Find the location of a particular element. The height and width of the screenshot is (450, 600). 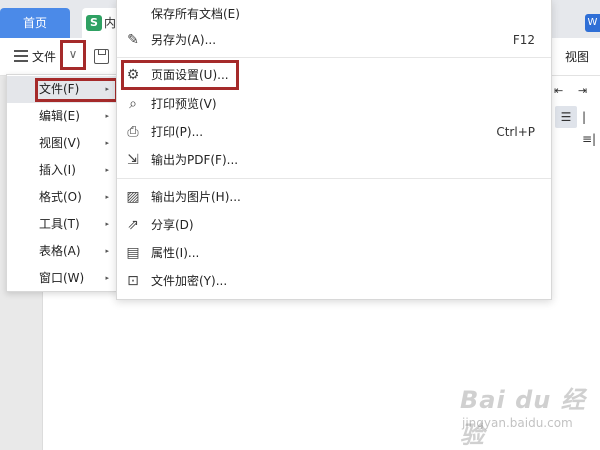

menu-item-format: 格式(O) ▸ is located at coordinates (62, 197).